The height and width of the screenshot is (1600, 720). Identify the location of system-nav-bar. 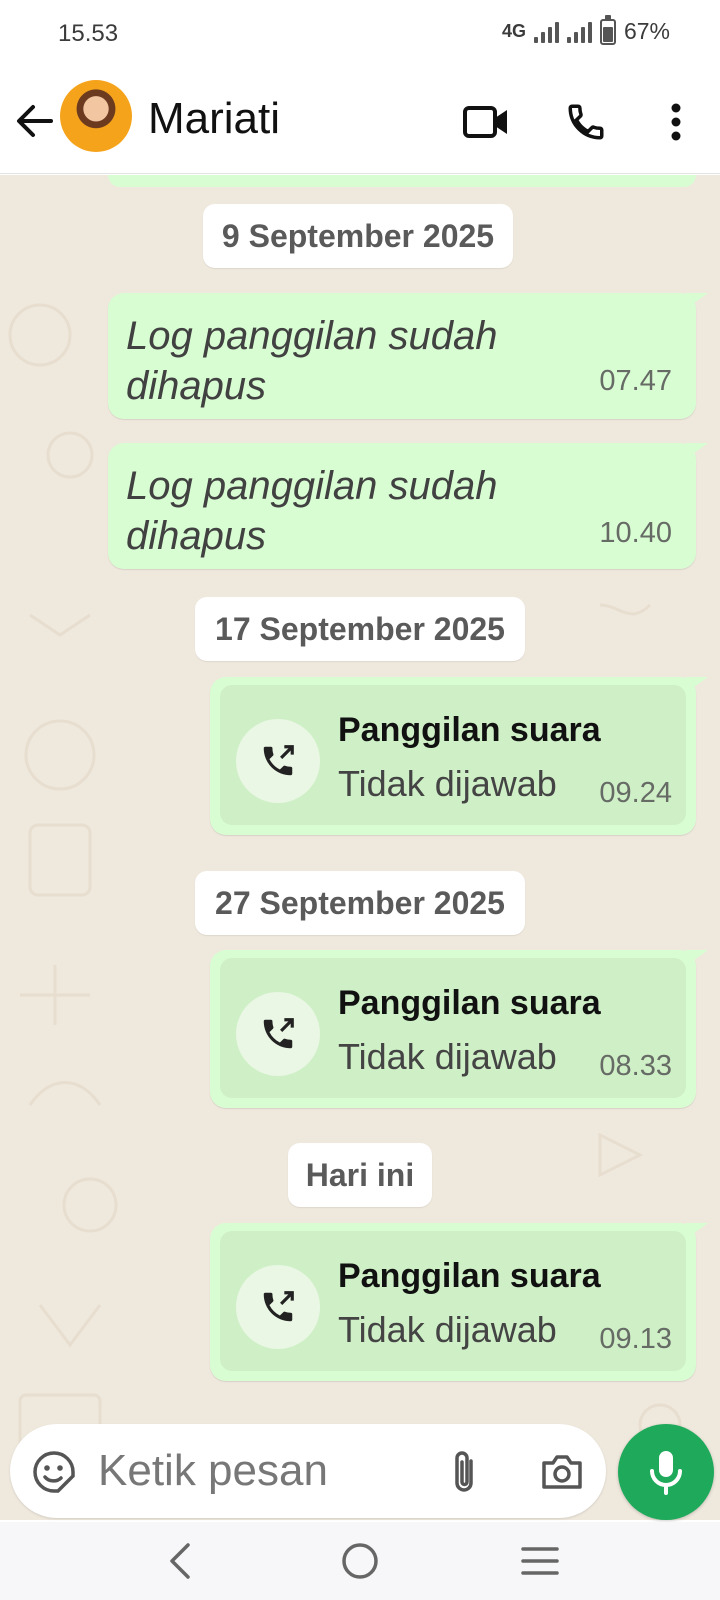
(360, 1561).